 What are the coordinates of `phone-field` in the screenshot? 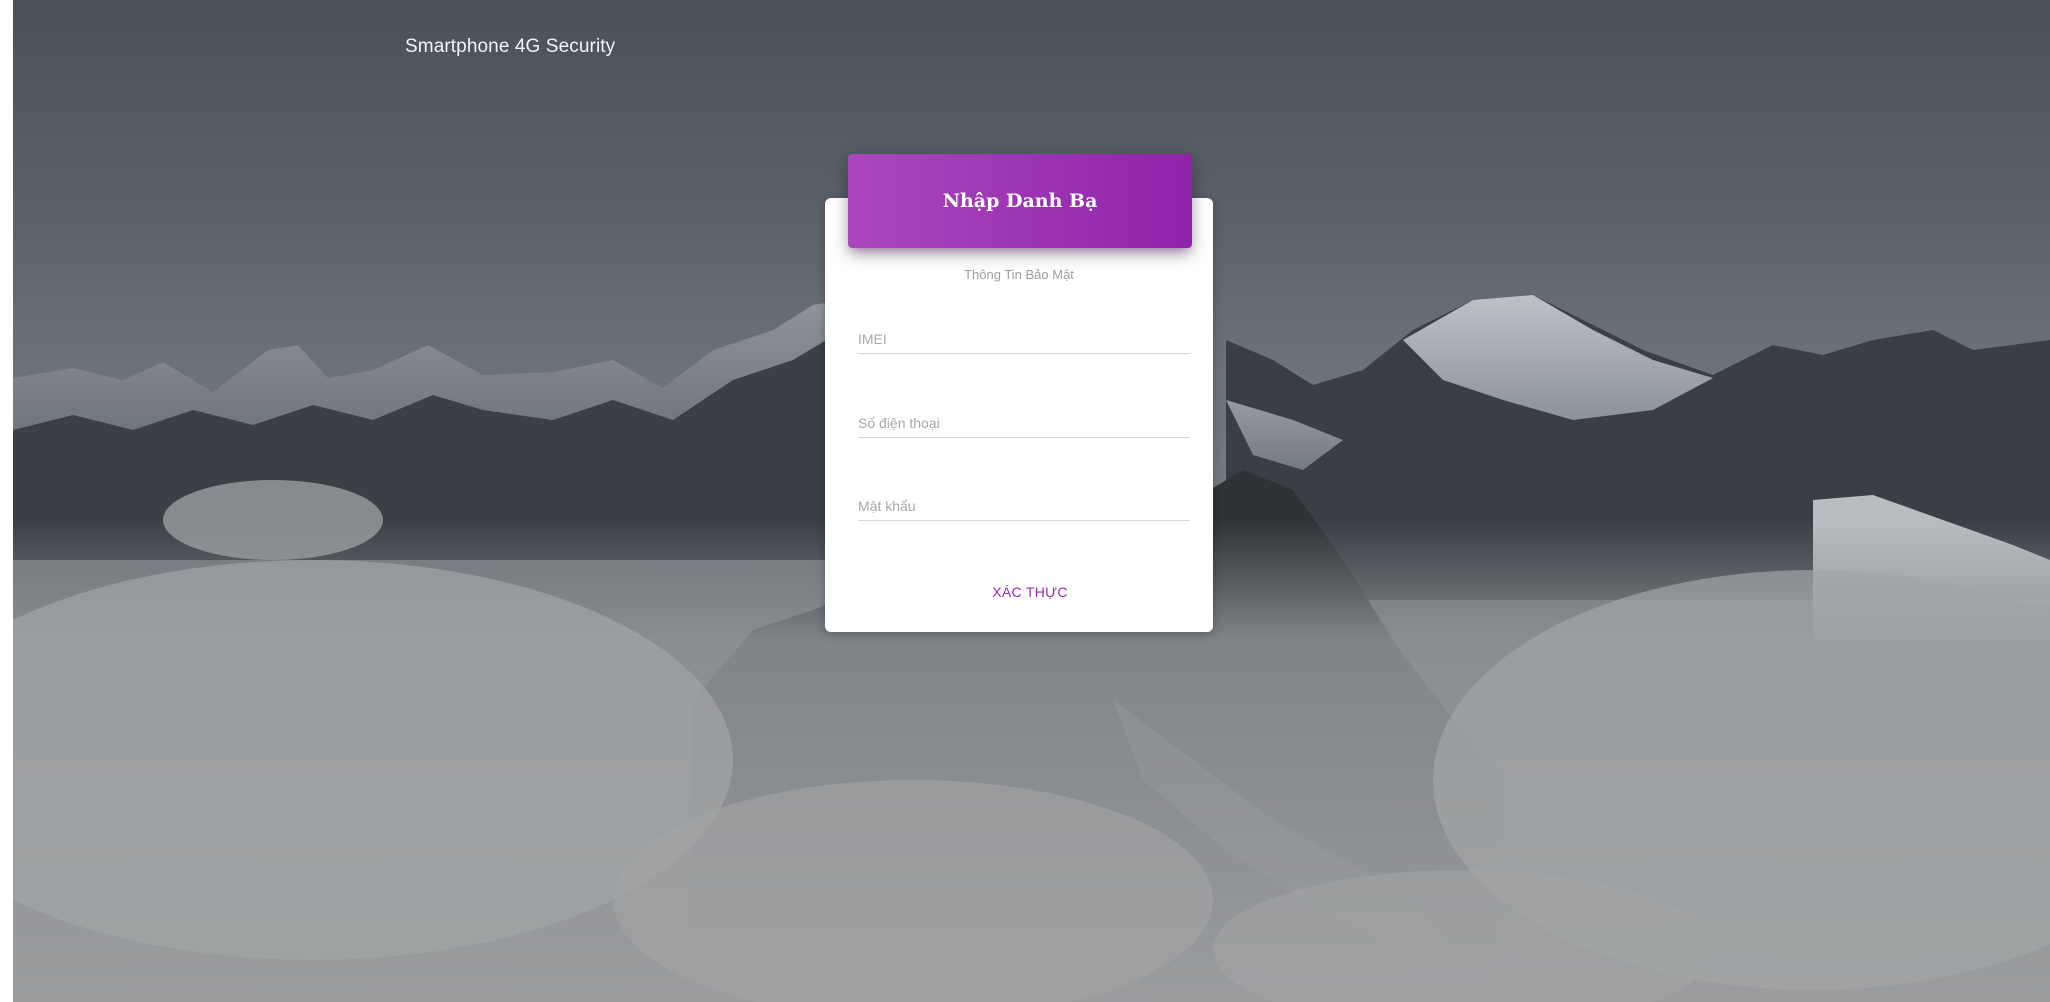 It's located at (1024, 417).